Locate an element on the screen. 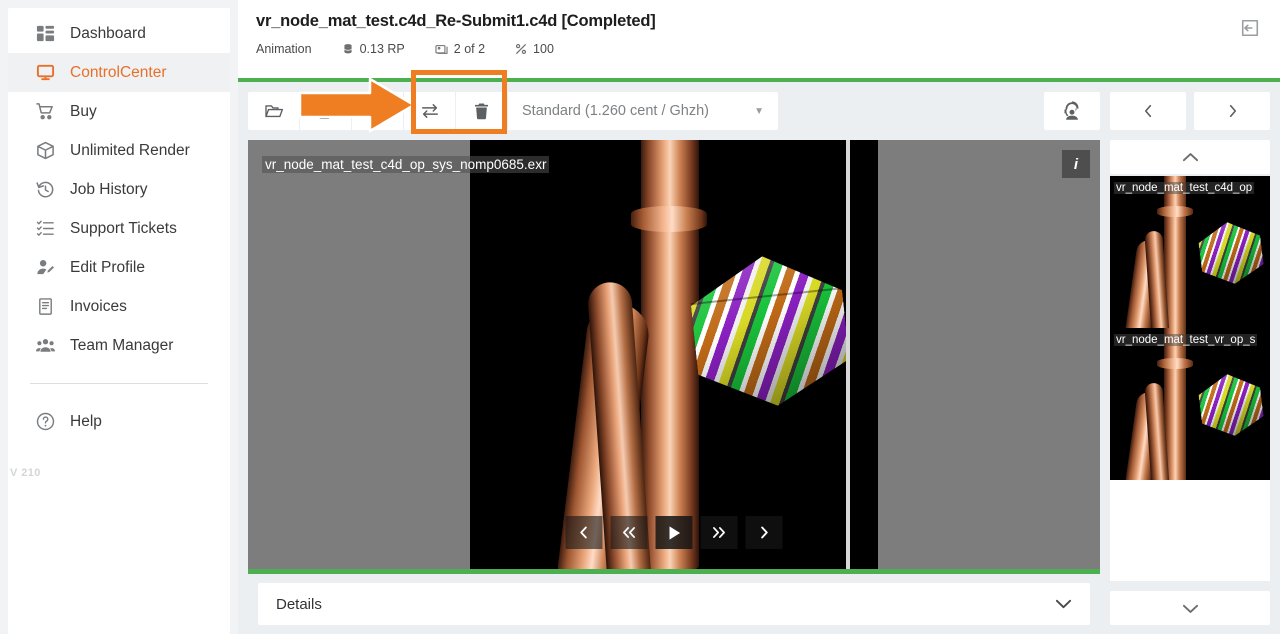 The height and width of the screenshot is (634, 1280). render-guide-line is located at coordinates (848, 354).